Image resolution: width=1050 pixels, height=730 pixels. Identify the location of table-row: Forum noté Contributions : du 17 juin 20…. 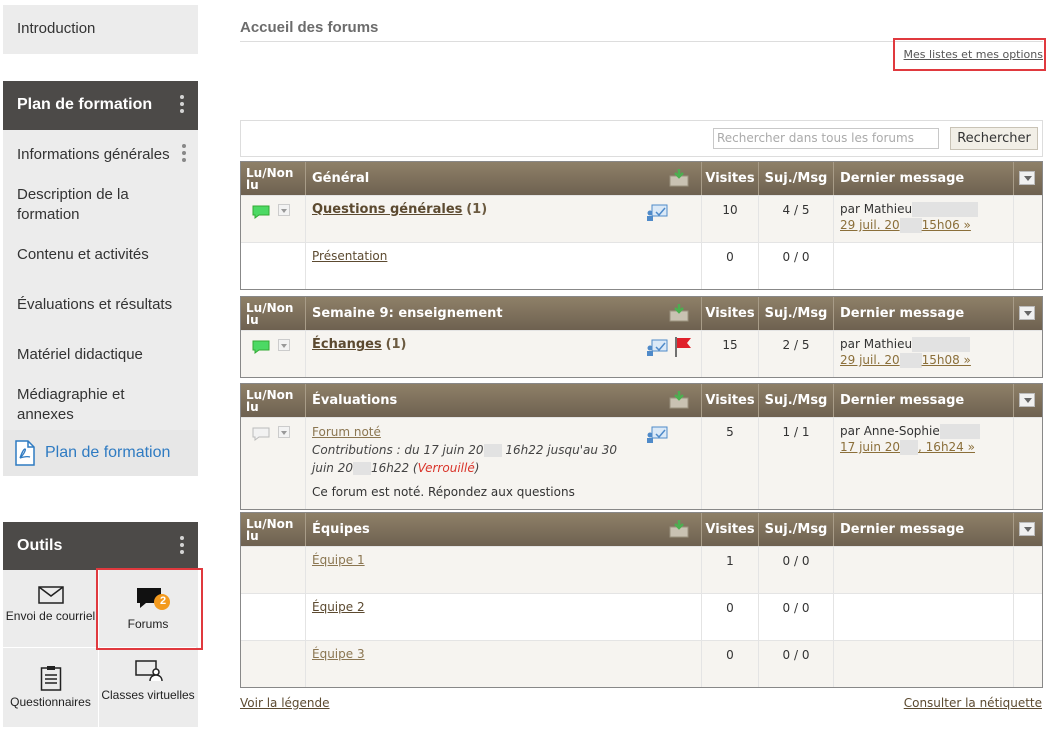
(641, 463).